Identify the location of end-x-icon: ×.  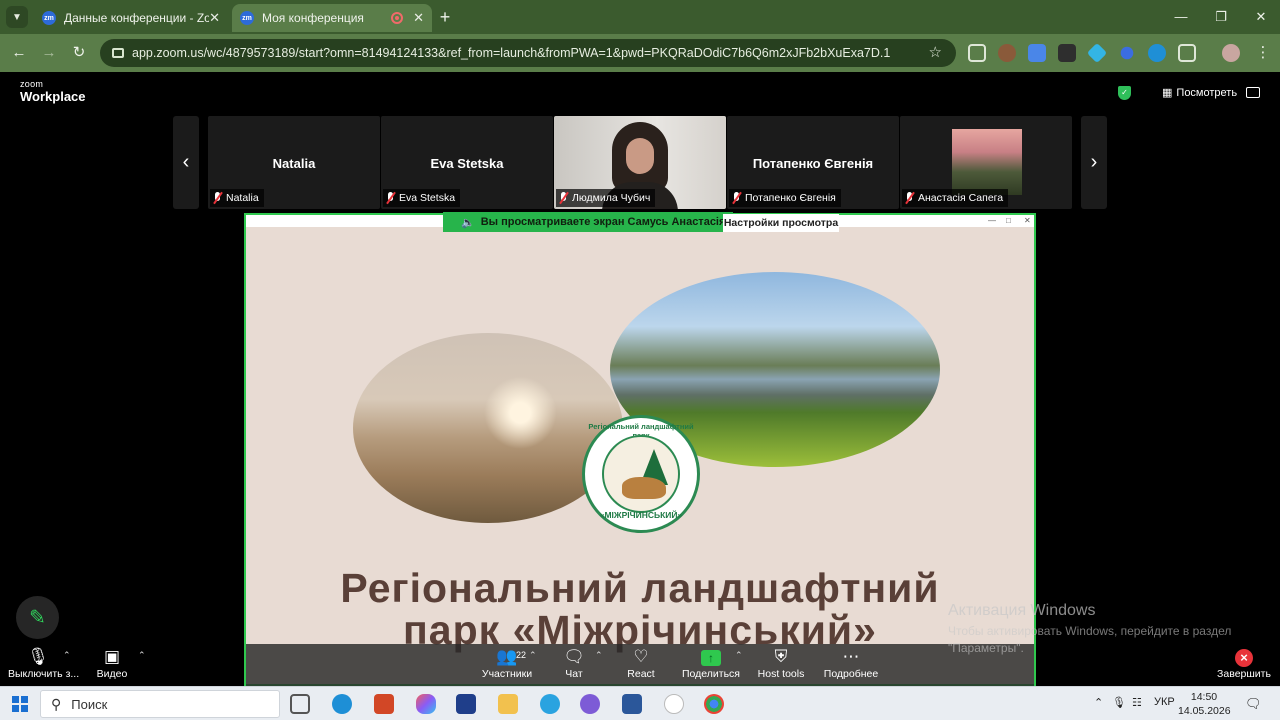
(1244, 657).